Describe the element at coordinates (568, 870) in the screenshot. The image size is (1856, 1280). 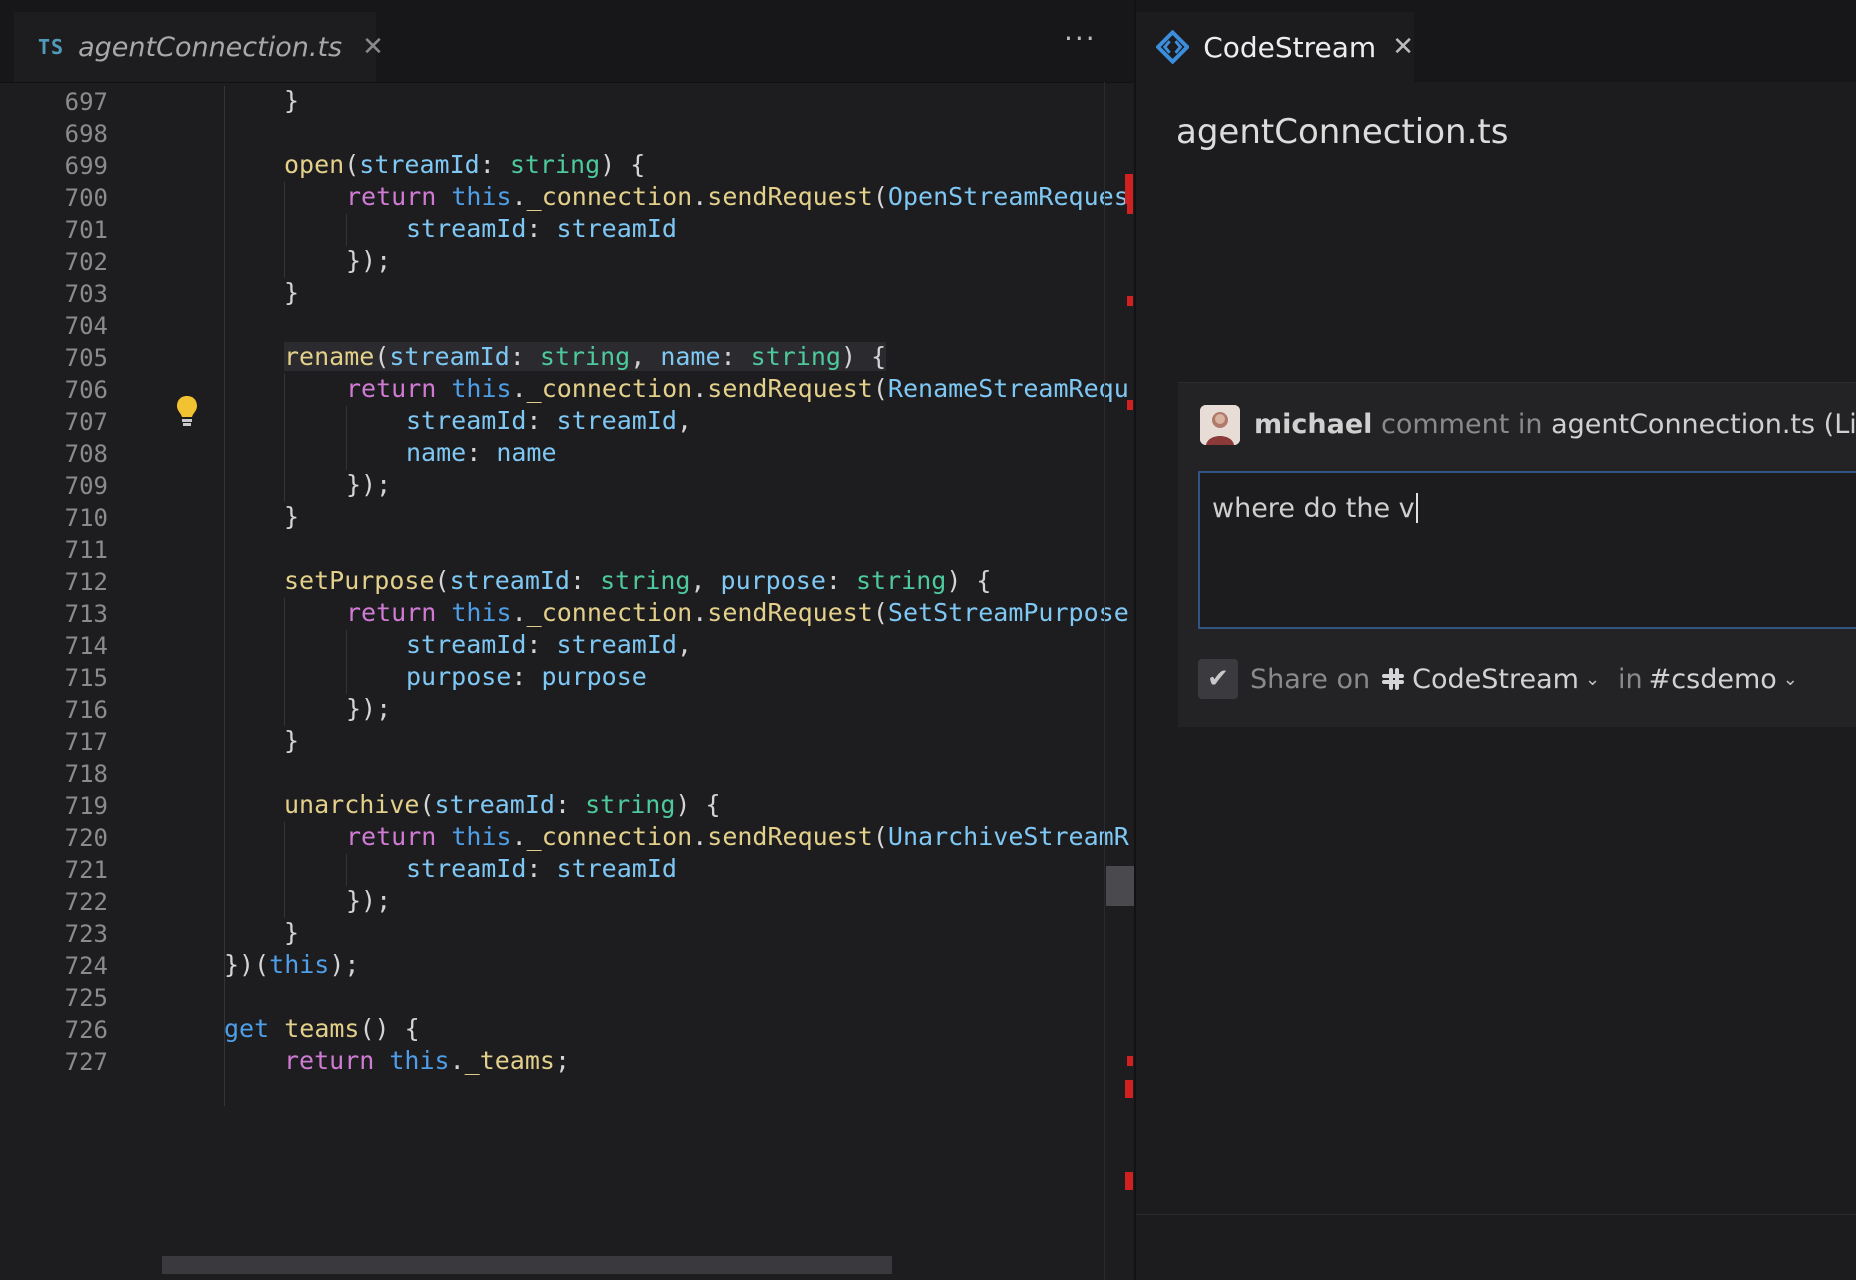
I see `code-line: 721 streamId: streamId` at that location.